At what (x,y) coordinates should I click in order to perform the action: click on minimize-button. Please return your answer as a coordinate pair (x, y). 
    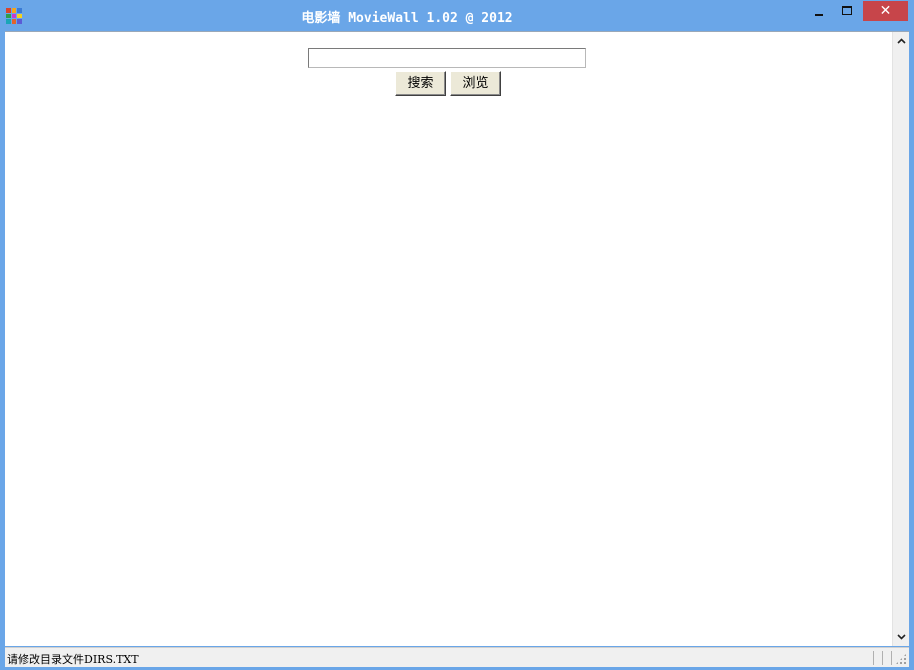
    Looking at the image, I should click on (819, 11).